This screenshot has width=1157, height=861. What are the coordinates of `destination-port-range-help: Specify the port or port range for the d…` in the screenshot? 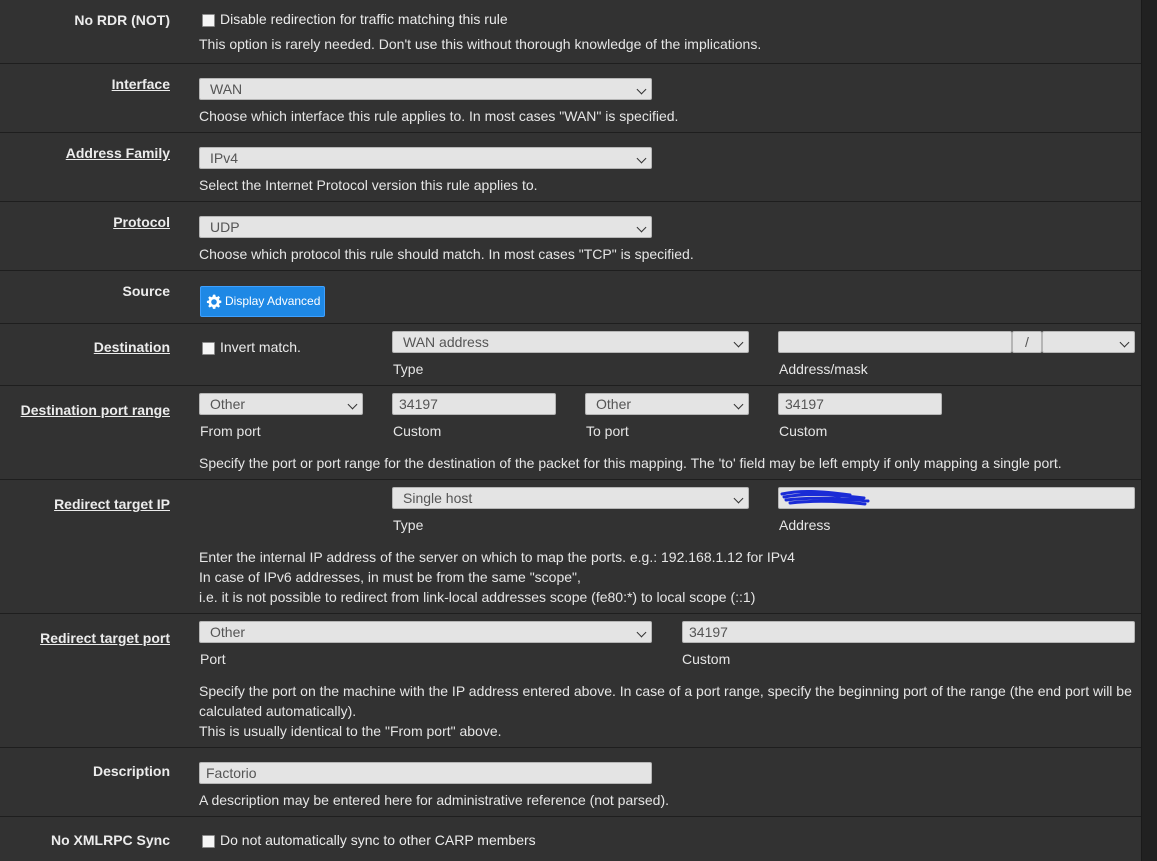 It's located at (630, 463).